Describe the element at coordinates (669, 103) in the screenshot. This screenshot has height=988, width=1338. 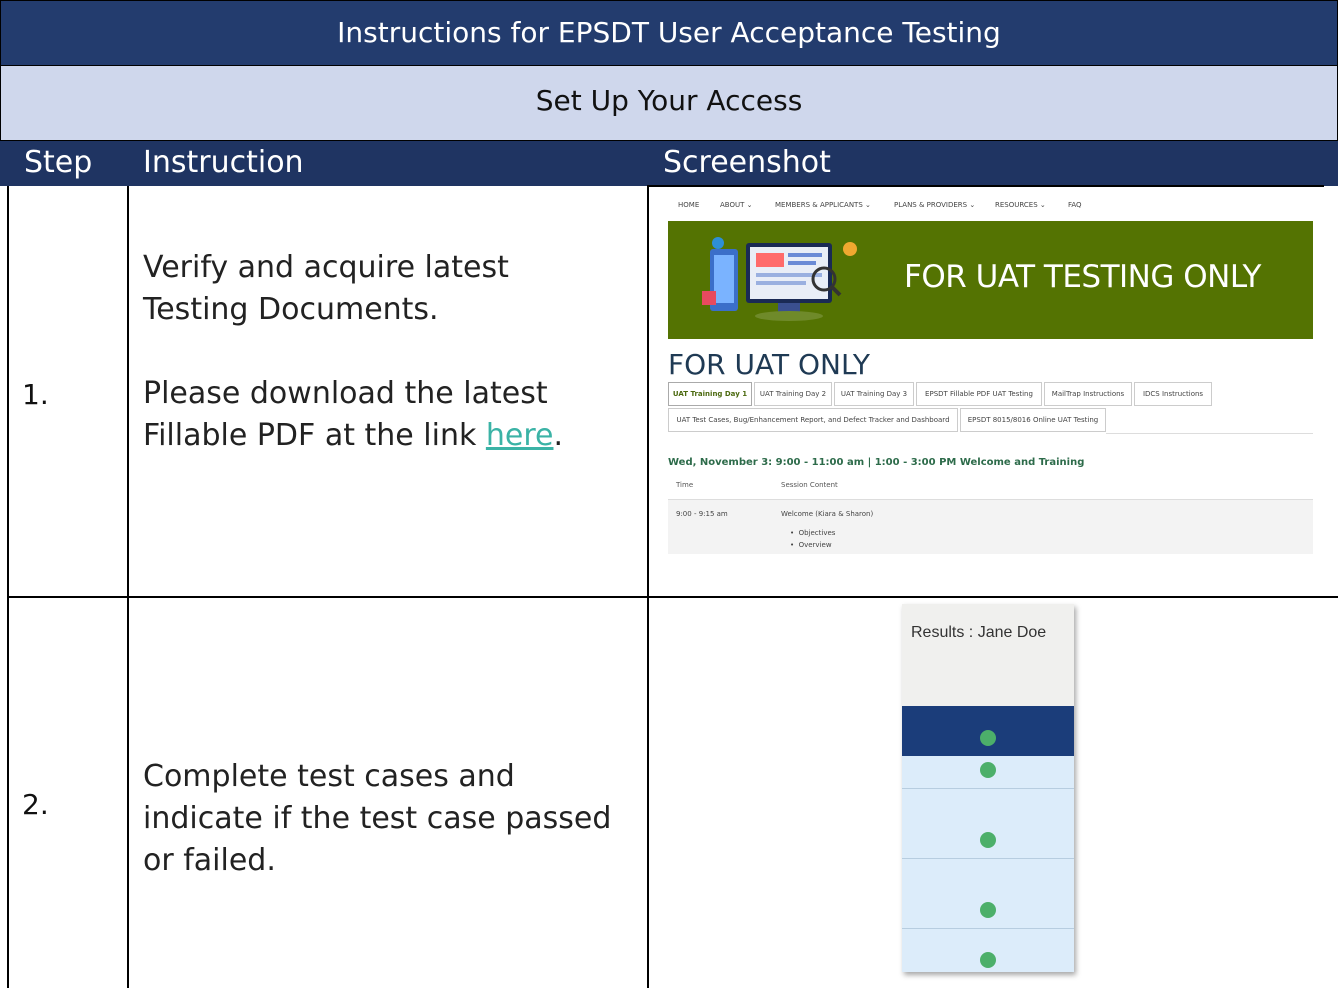
I see `section-title: Set Up Your Access` at that location.